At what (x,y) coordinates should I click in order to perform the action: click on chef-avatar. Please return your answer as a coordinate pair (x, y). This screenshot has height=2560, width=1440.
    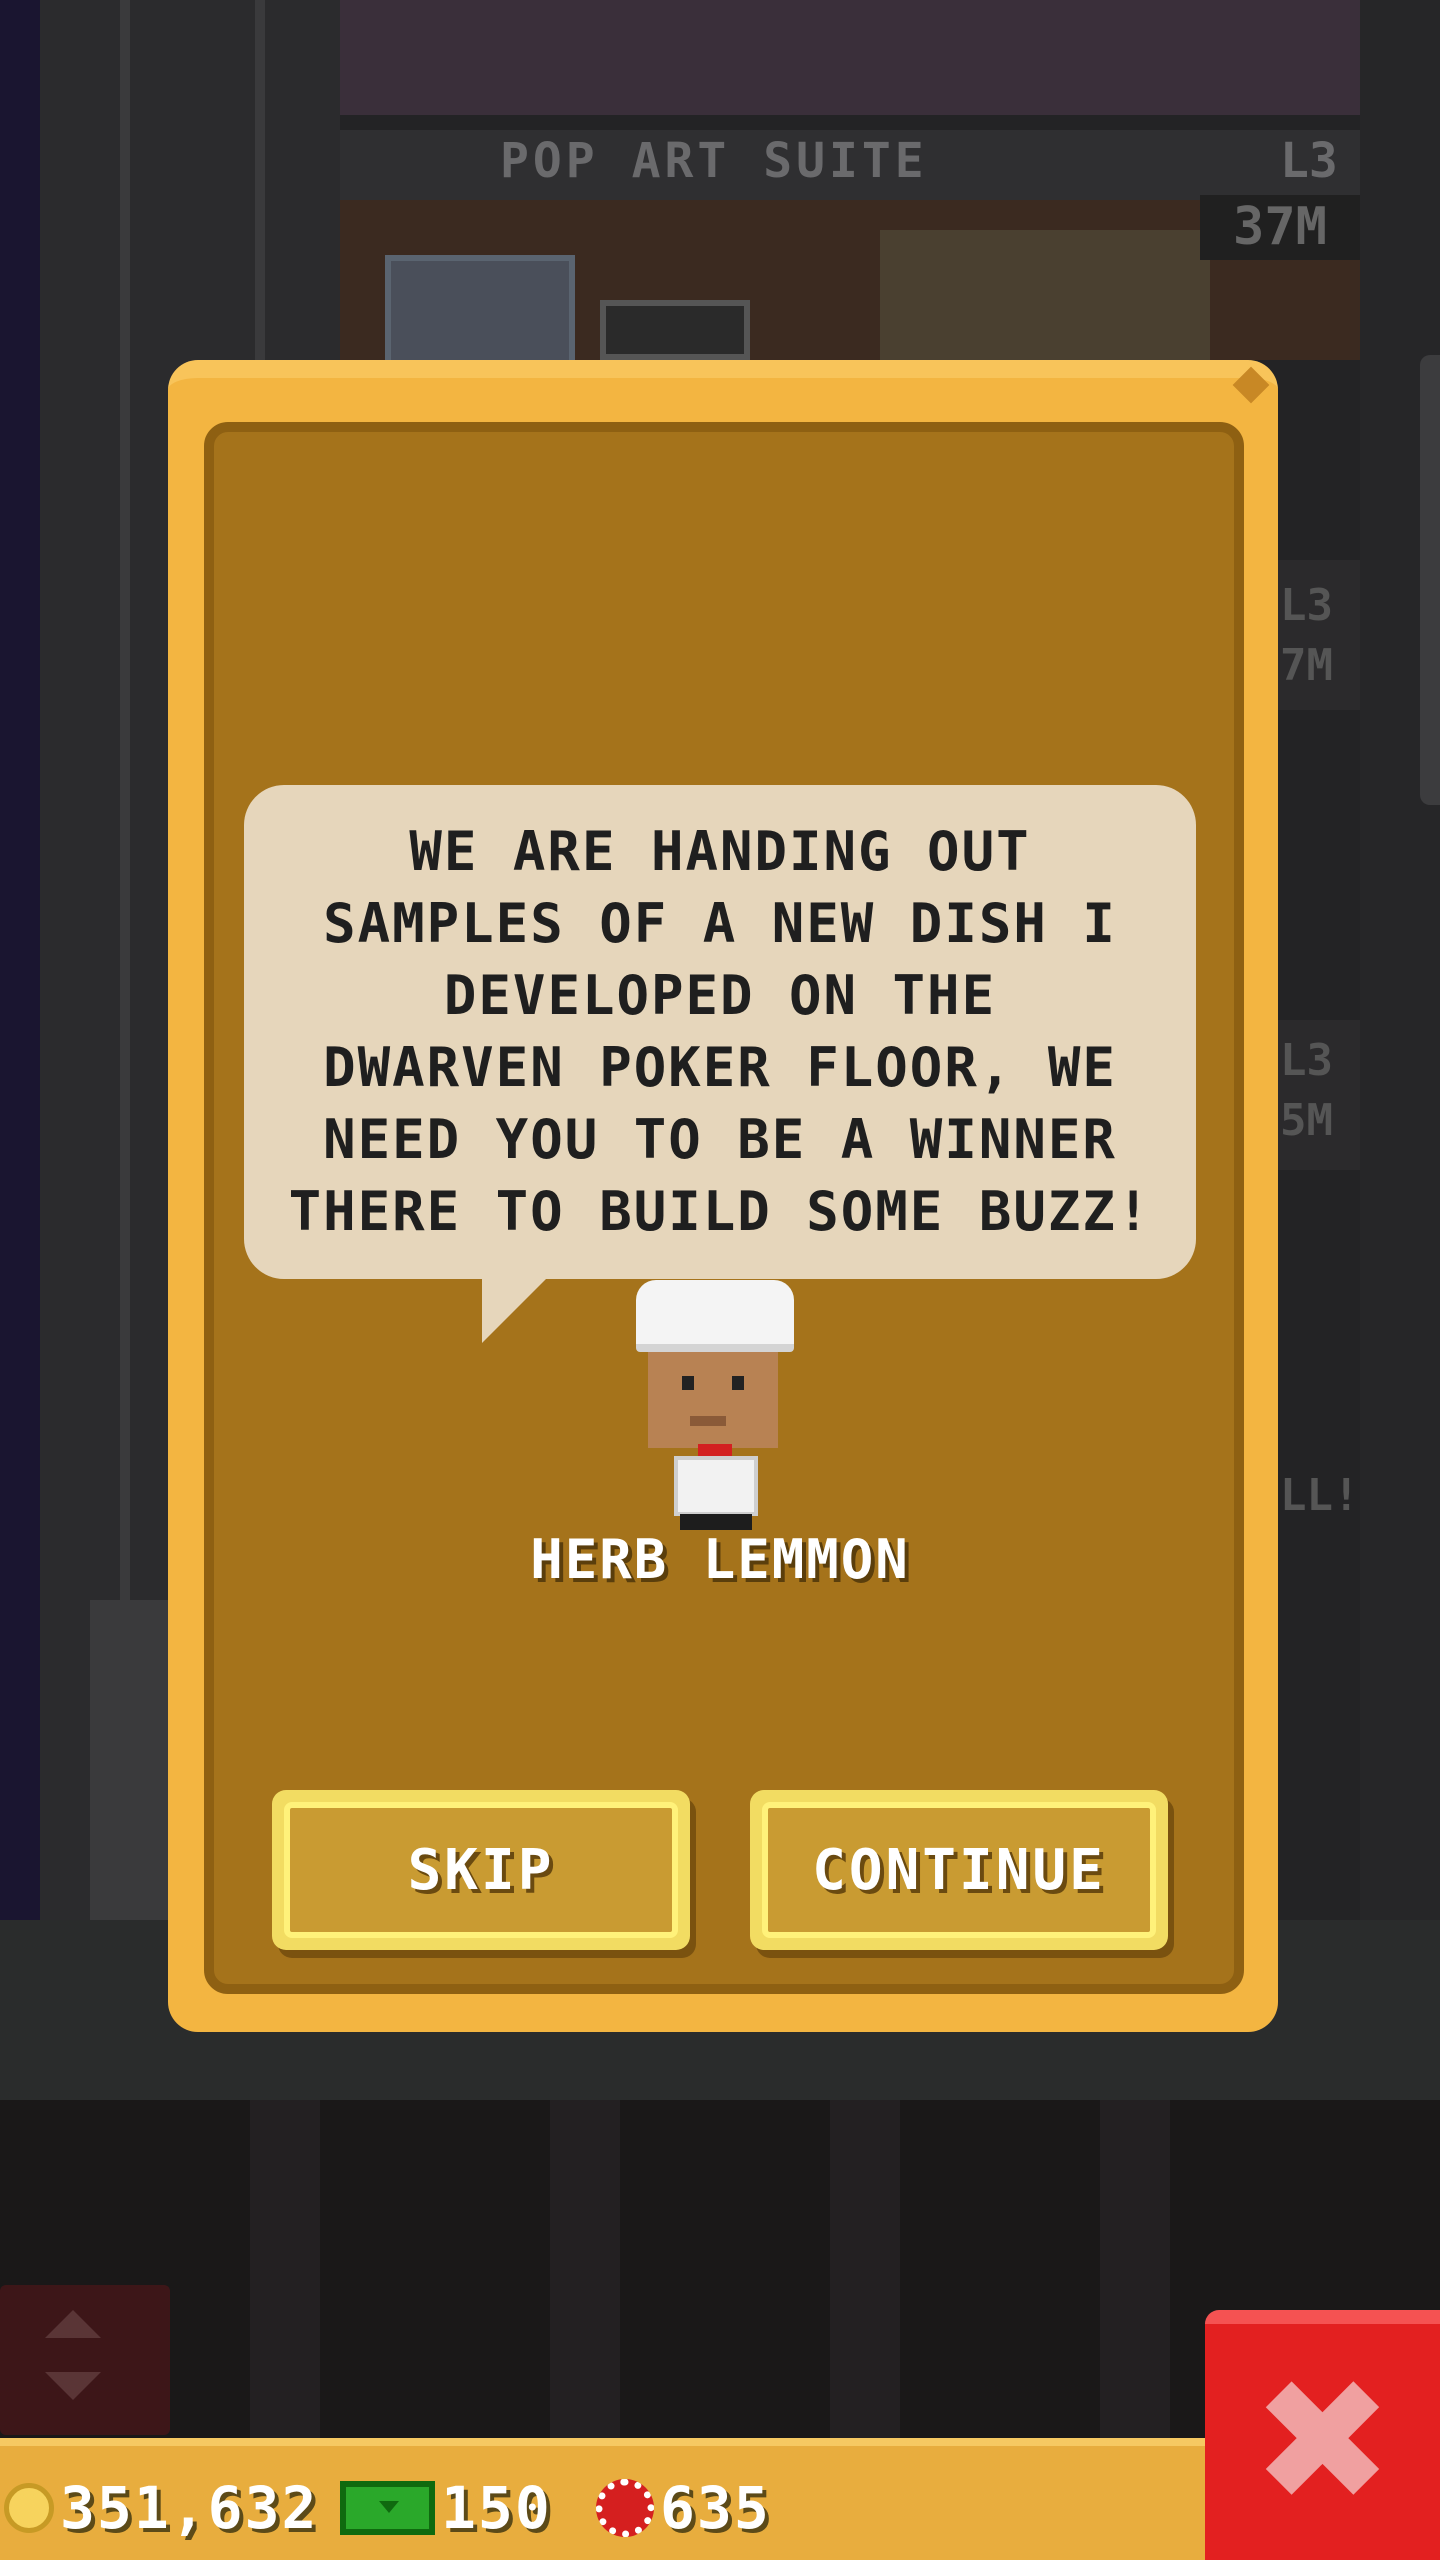
    Looking at the image, I should click on (715, 1405).